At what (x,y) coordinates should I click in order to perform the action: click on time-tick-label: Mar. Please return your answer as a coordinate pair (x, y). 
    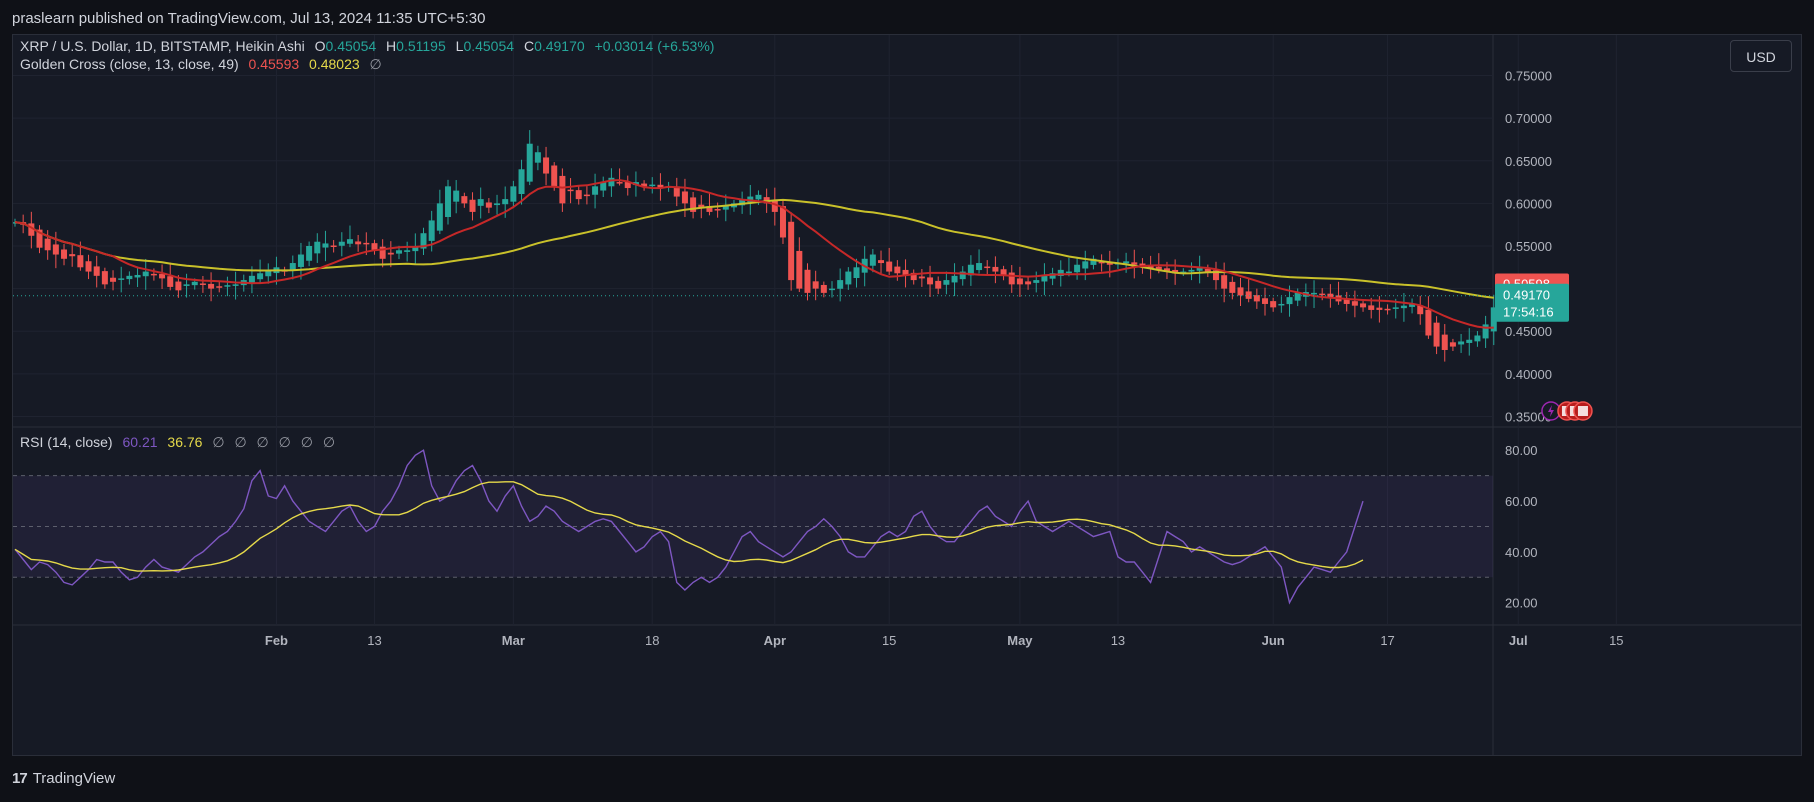
    Looking at the image, I should click on (513, 640).